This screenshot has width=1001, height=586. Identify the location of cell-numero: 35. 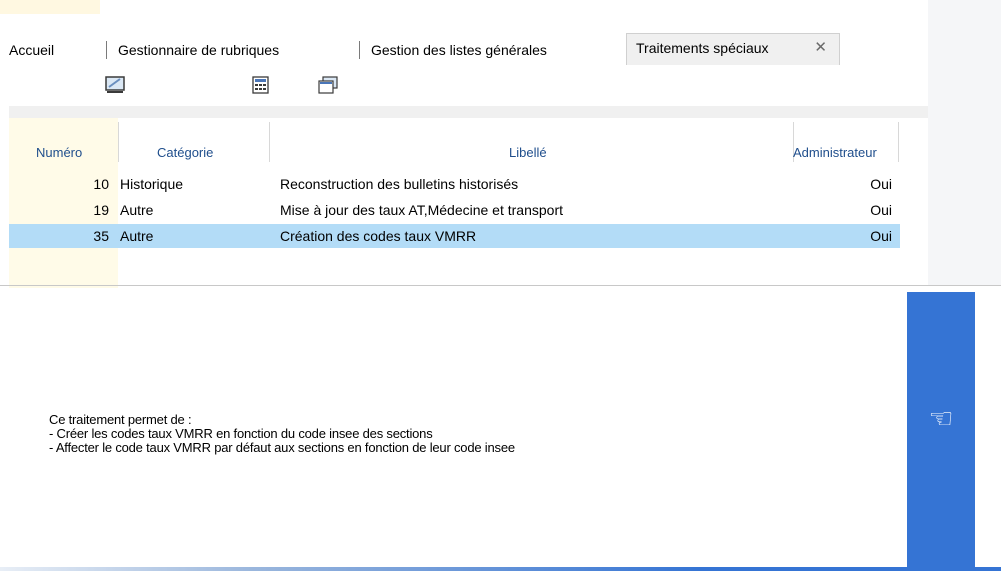
(101, 236).